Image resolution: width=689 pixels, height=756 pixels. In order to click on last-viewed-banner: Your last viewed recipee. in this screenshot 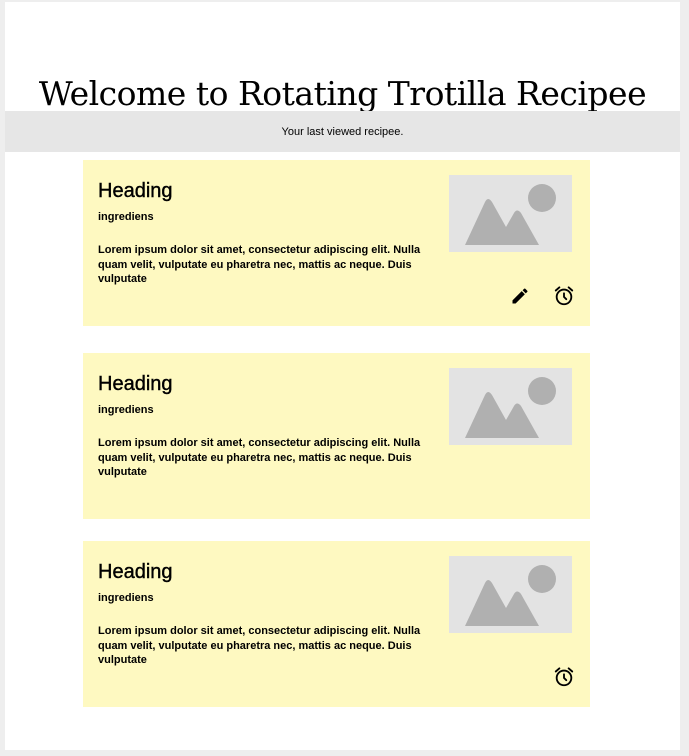, I will do `click(342, 131)`.